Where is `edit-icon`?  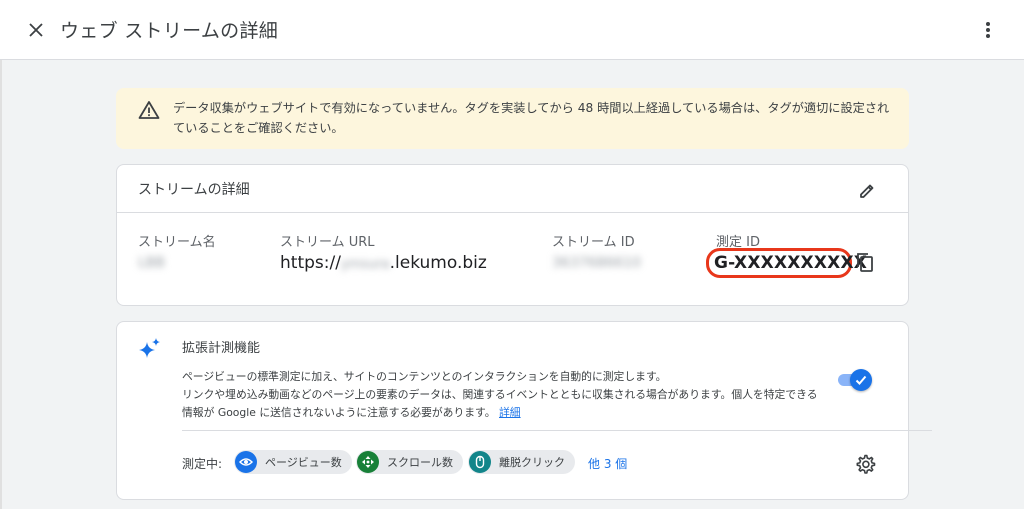 edit-icon is located at coordinates (867, 191).